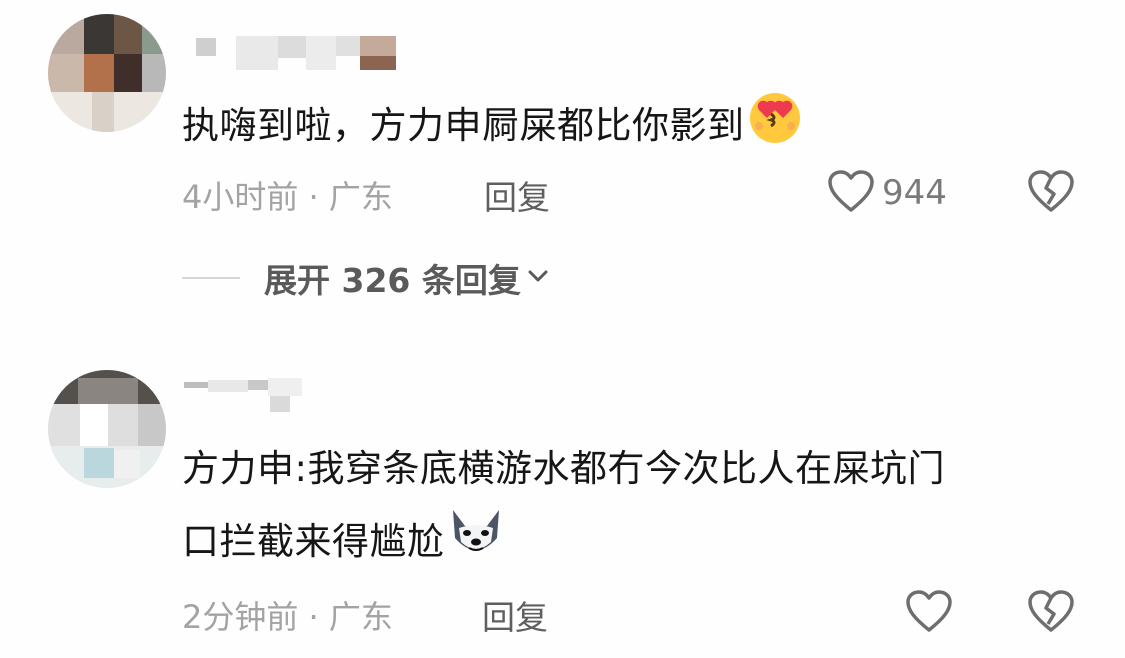 The image size is (1125, 658). I want to click on like-count: 944, so click(914, 193).